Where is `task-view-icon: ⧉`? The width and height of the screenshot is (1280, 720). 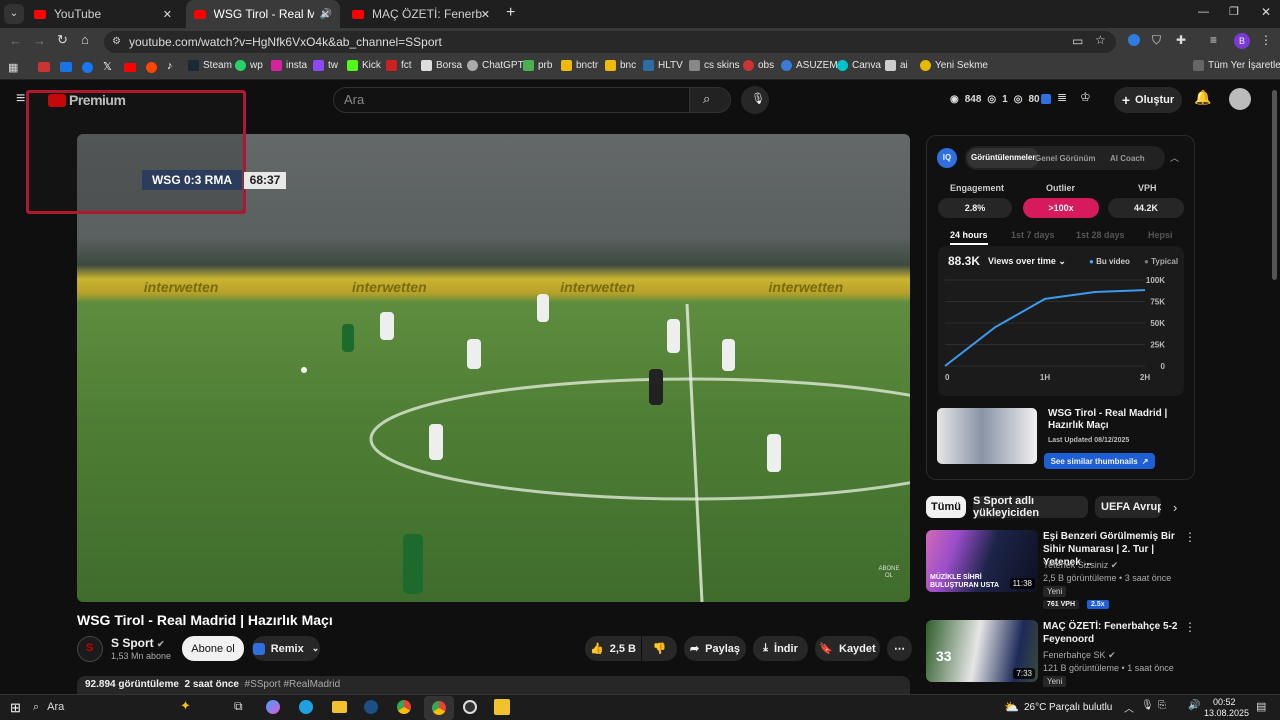 task-view-icon: ⧉ is located at coordinates (238, 706).